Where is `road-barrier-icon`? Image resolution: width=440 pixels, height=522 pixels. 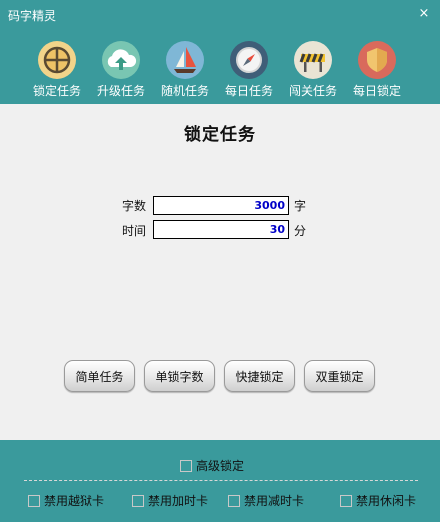
road-barrier-icon is located at coordinates (313, 60).